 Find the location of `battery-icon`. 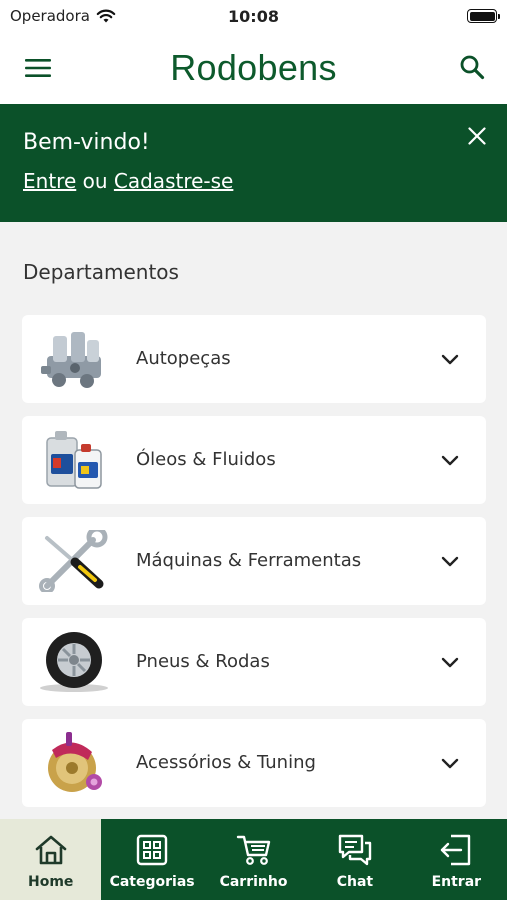

battery-icon is located at coordinates (483, 16).